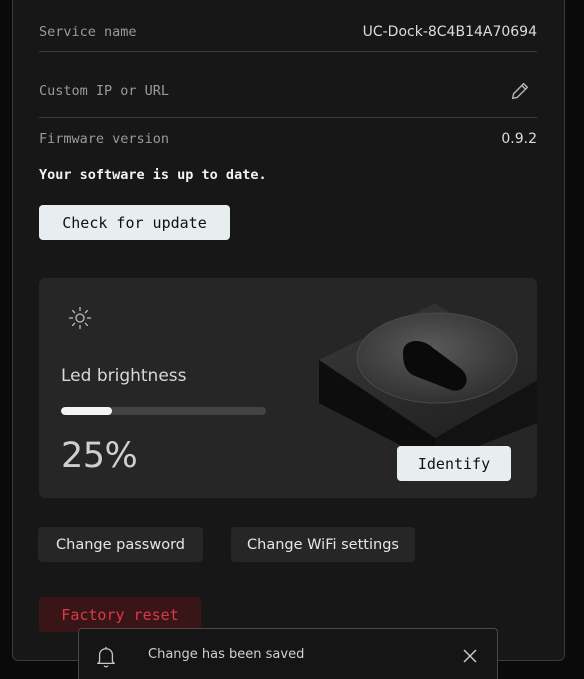 Image resolution: width=584 pixels, height=679 pixels. Describe the element at coordinates (106, 657) in the screenshot. I see `bell-icon` at that location.